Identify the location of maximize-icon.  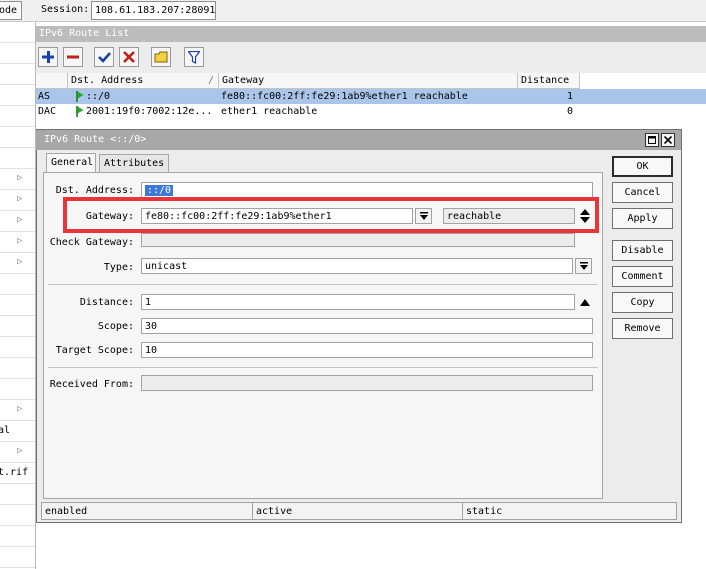
(652, 140).